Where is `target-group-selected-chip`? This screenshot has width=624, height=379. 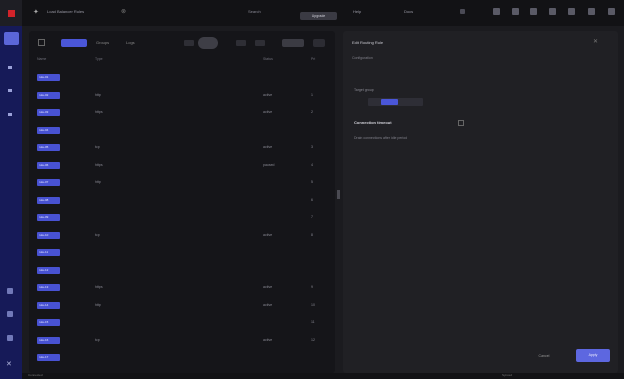
target-group-selected-chip is located at coordinates (389, 102).